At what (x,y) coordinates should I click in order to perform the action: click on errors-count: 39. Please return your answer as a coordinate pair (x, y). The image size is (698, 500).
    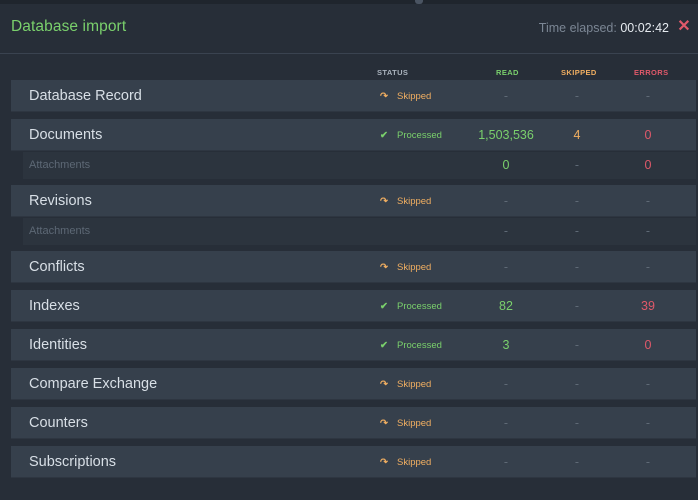
    Looking at the image, I should click on (648, 306).